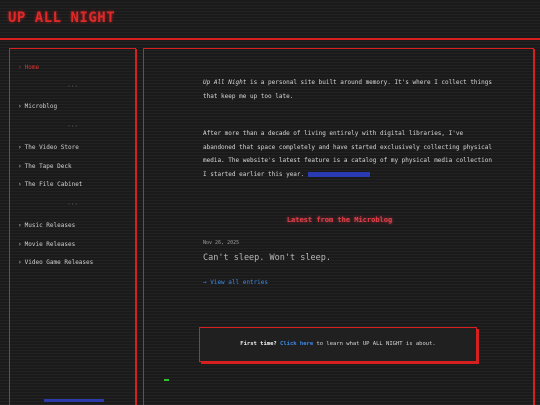  Describe the element at coordinates (374, 344) in the screenshot. I see `notice-text: to learn what UP ALL NIGHT is about.` at that location.